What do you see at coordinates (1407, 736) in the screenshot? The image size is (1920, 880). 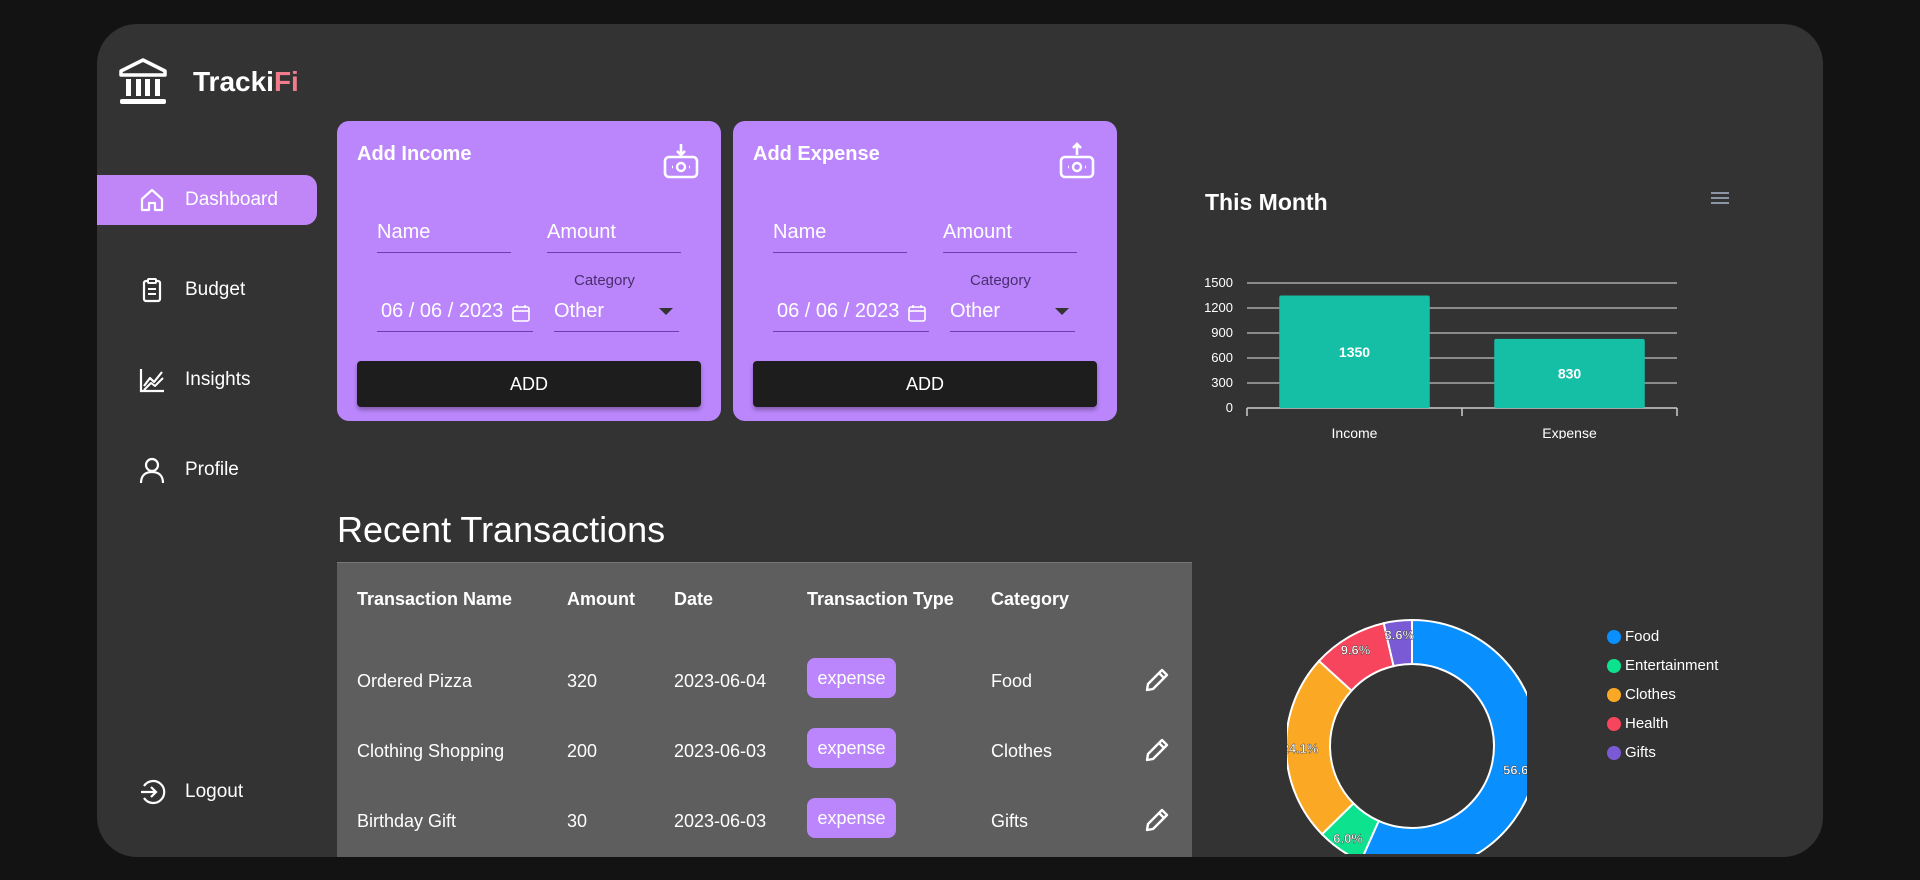 I see `donut-chart: 56.6% 6.0% 24.1% 9.6% 3.6%` at bounding box center [1407, 736].